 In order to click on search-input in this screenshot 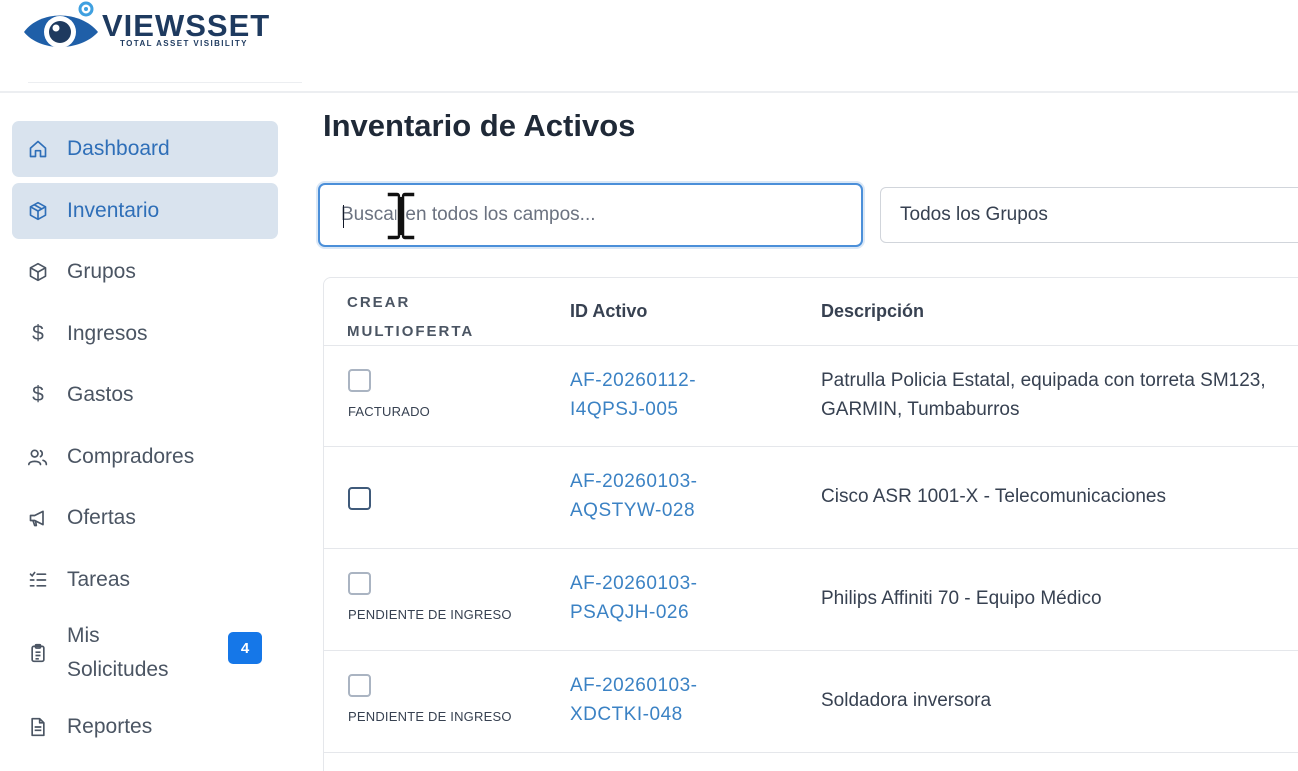, I will do `click(601, 215)`.